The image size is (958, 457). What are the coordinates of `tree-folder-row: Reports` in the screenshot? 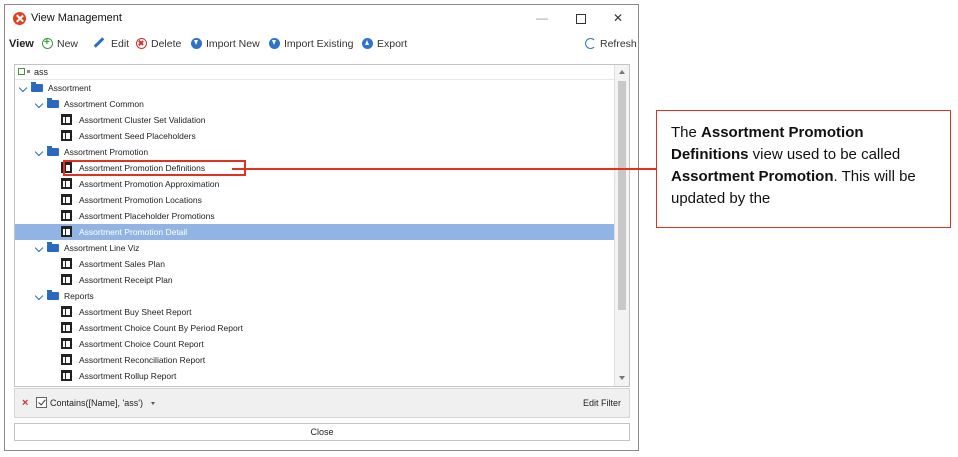 It's located at (314, 296).